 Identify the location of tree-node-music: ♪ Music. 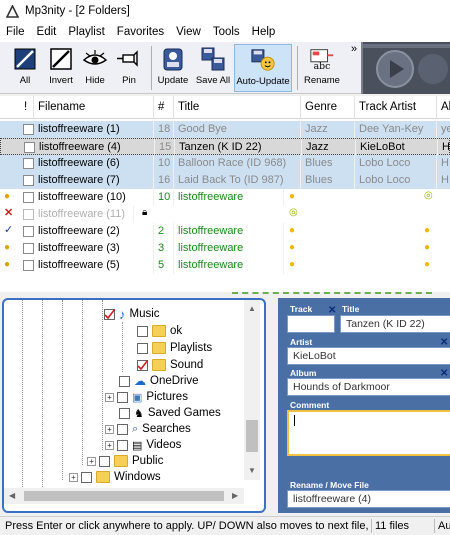
(132, 314).